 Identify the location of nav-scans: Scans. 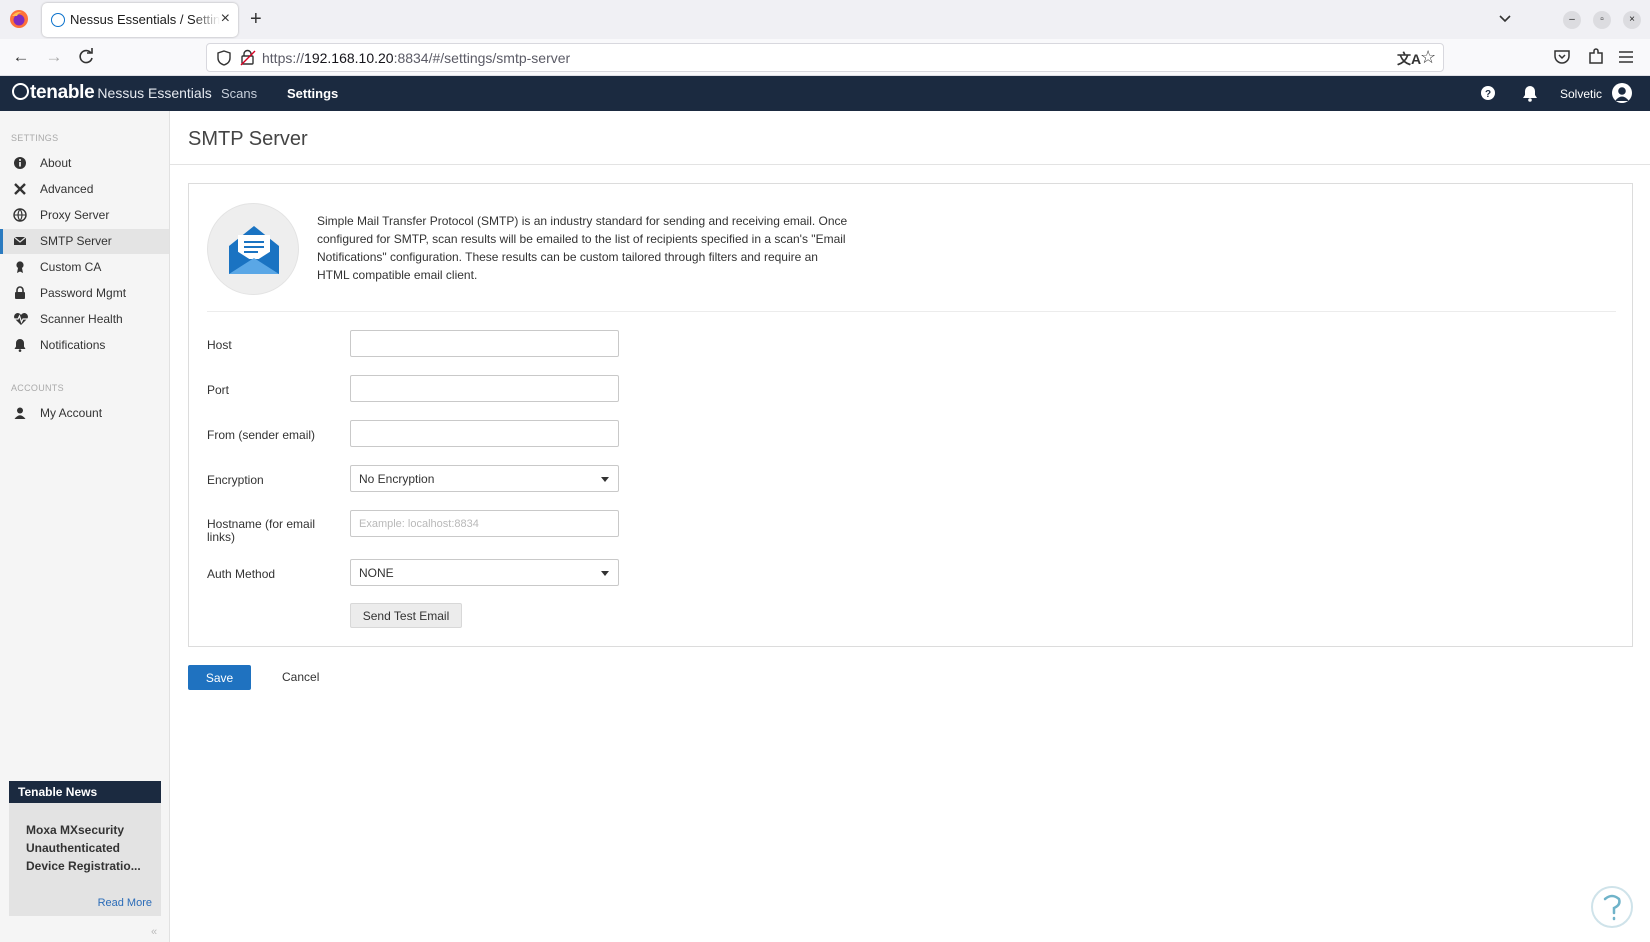
(239, 93).